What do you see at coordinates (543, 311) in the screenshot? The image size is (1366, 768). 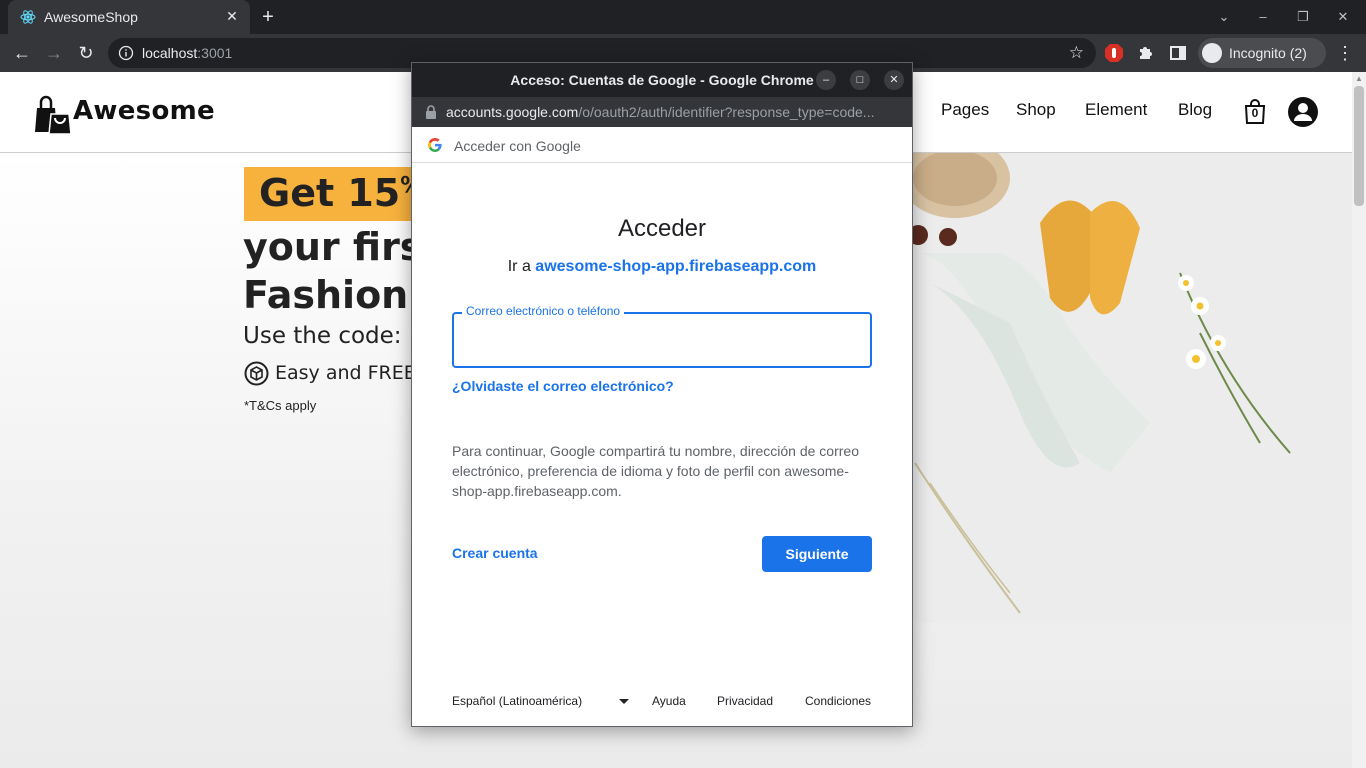 I see `email-field-label: Correo electrónico o teléfono` at bounding box center [543, 311].